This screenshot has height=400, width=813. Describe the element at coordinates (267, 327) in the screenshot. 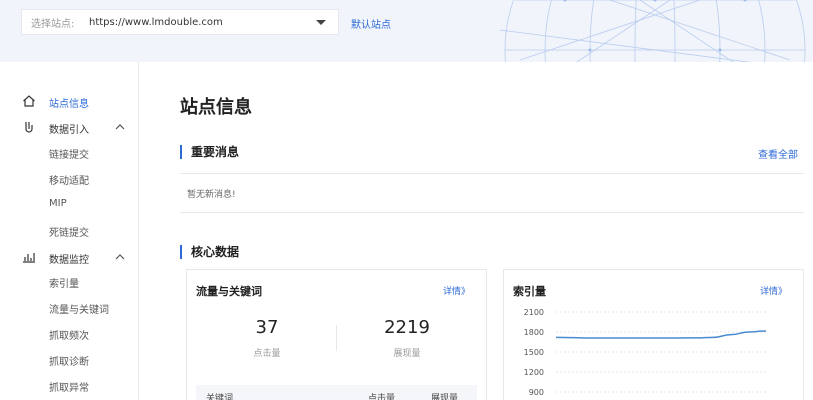

I see `clicks-value: 37` at that location.